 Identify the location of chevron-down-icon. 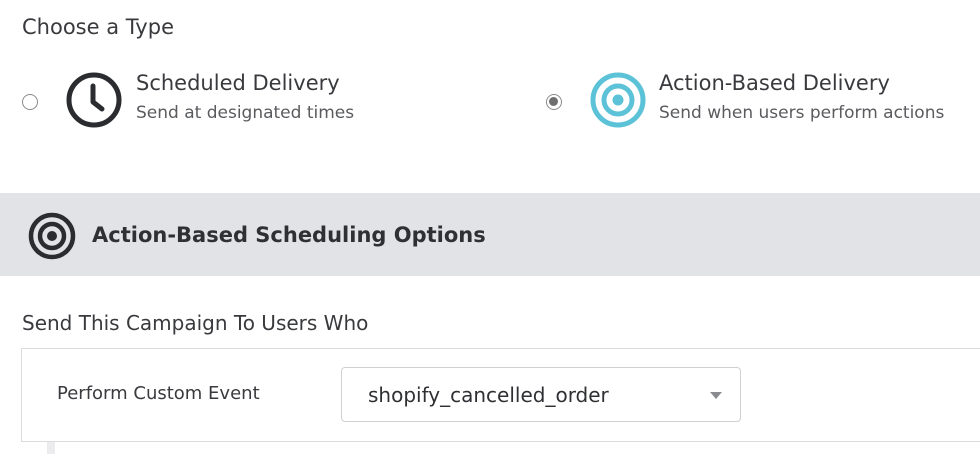
(716, 395).